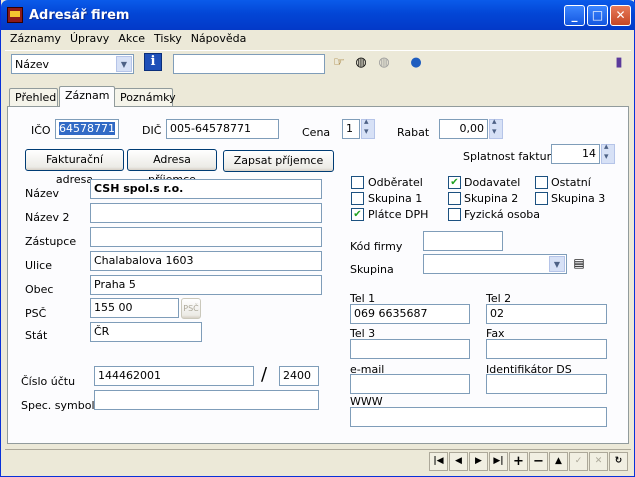 This screenshot has width=635, height=477. I want to click on tel1-field: 069 6635687, so click(410, 314).